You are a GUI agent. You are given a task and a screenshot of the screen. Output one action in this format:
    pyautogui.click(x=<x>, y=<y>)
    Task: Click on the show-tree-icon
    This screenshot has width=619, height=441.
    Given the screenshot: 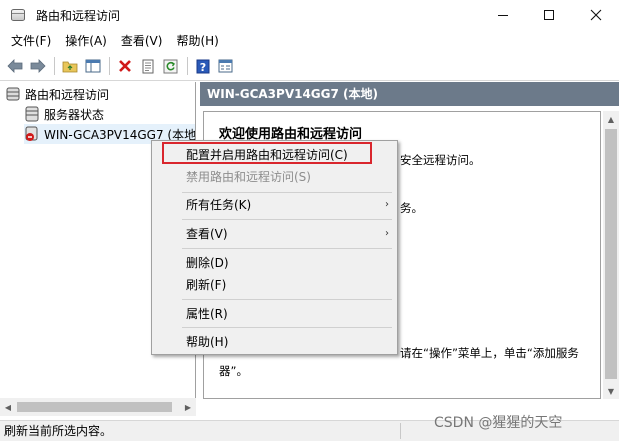 What is the action you would take?
    pyautogui.click(x=92, y=66)
    